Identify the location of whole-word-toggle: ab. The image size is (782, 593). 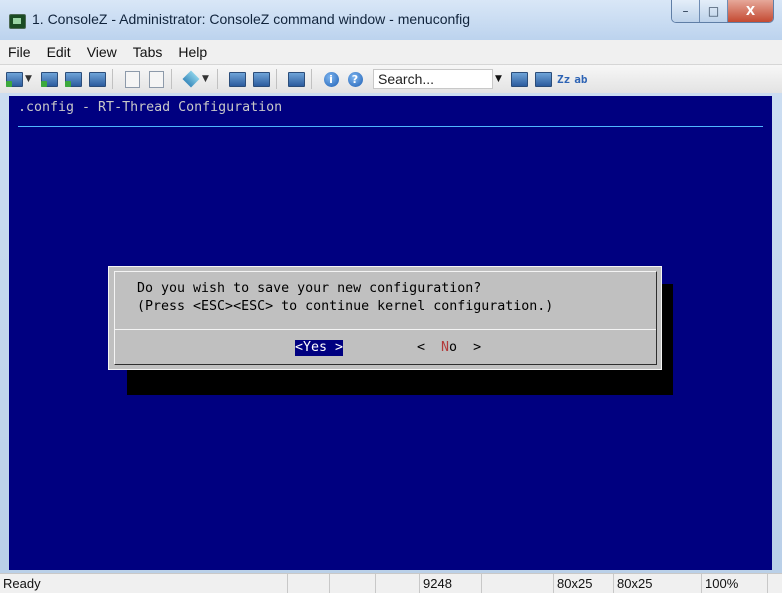
(580, 79).